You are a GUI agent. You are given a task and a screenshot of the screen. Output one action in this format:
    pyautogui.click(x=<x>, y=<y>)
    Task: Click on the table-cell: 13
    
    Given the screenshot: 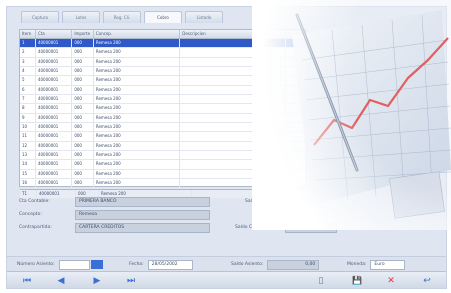 What is the action you would take?
    pyautogui.click(x=28, y=155)
    